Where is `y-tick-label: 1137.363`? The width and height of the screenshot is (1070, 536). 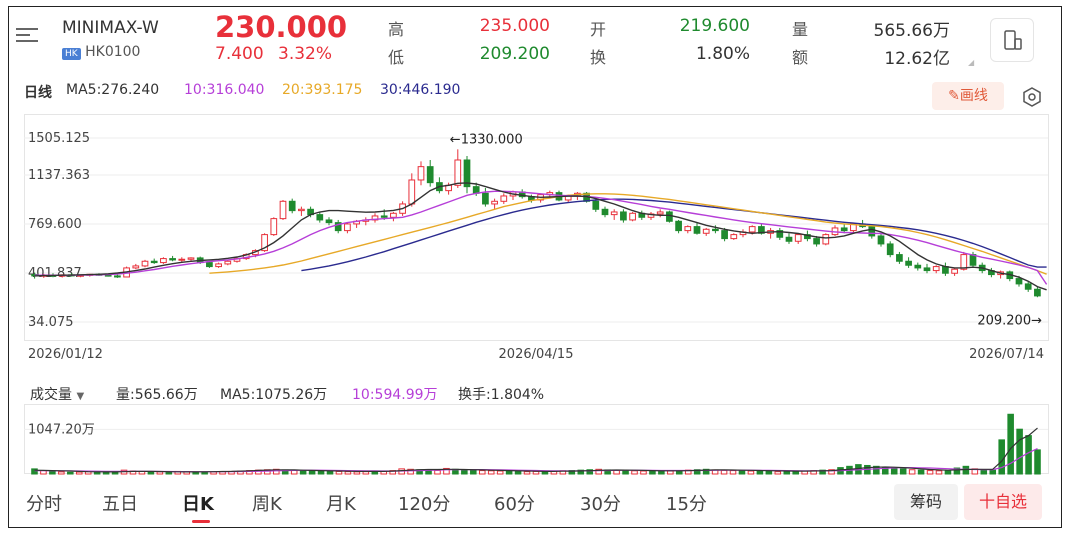 y-tick-label: 1137.363 is located at coordinates (59, 175).